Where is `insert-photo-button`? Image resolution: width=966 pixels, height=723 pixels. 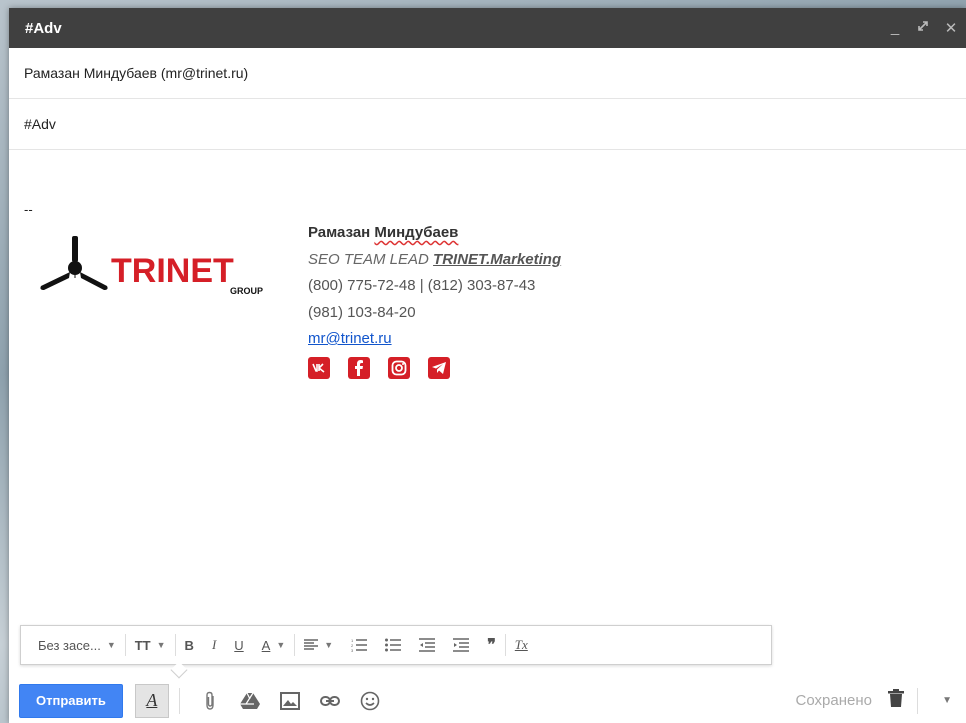 insert-photo-button is located at coordinates (290, 701).